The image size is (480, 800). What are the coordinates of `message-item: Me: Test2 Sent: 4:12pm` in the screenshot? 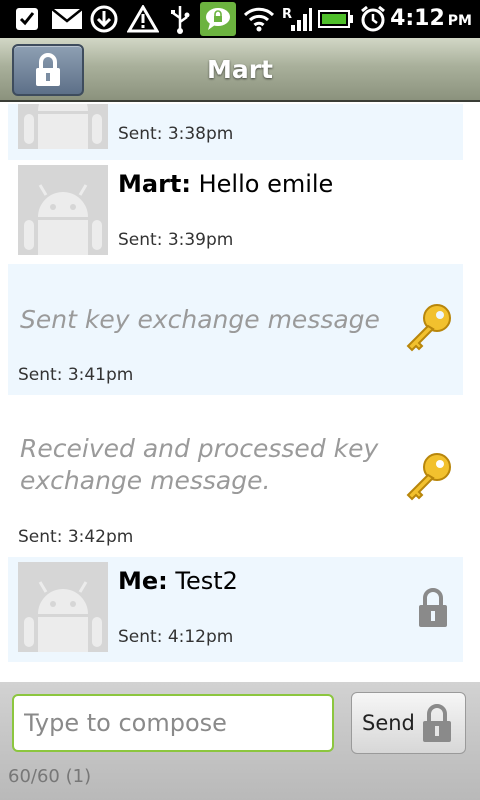 It's located at (235, 609).